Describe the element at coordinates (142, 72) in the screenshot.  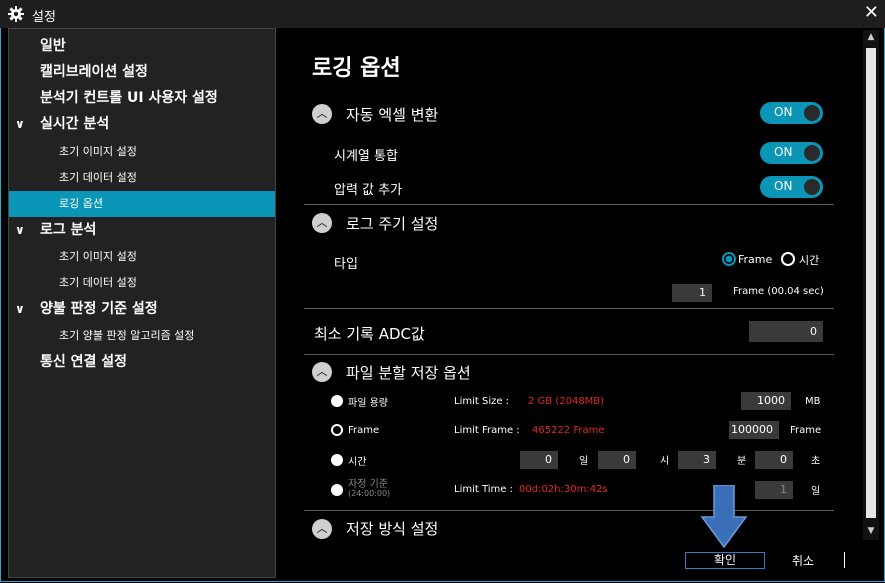
I see `sidebar-item-calibration: 캘리브레이션 설정` at that location.